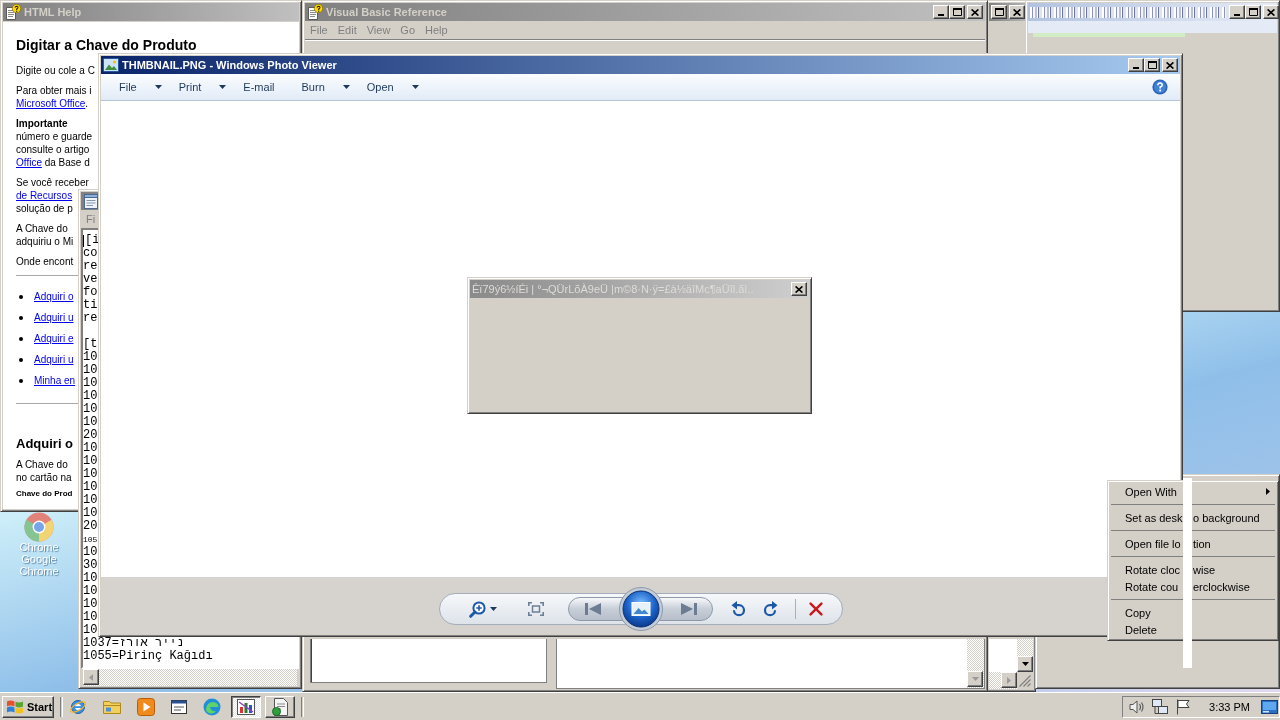 This screenshot has height=720, width=1280. I want to click on text-line: ve, so click(90, 279).